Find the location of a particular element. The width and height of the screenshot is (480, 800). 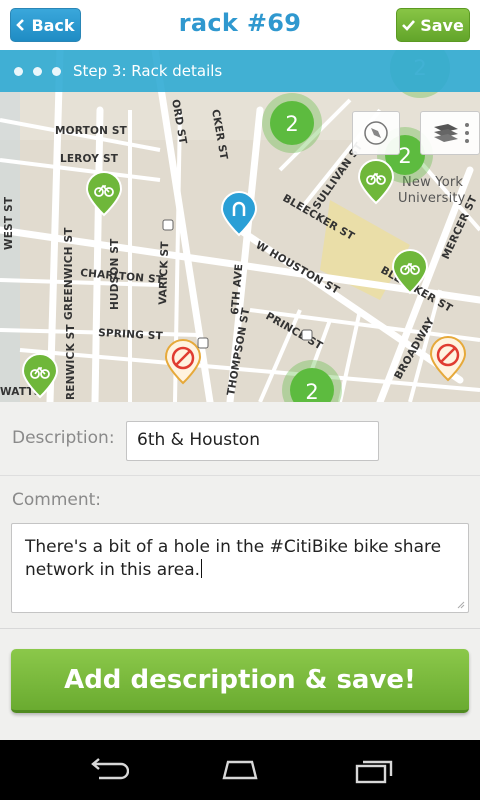

home-icon is located at coordinates (240, 770).